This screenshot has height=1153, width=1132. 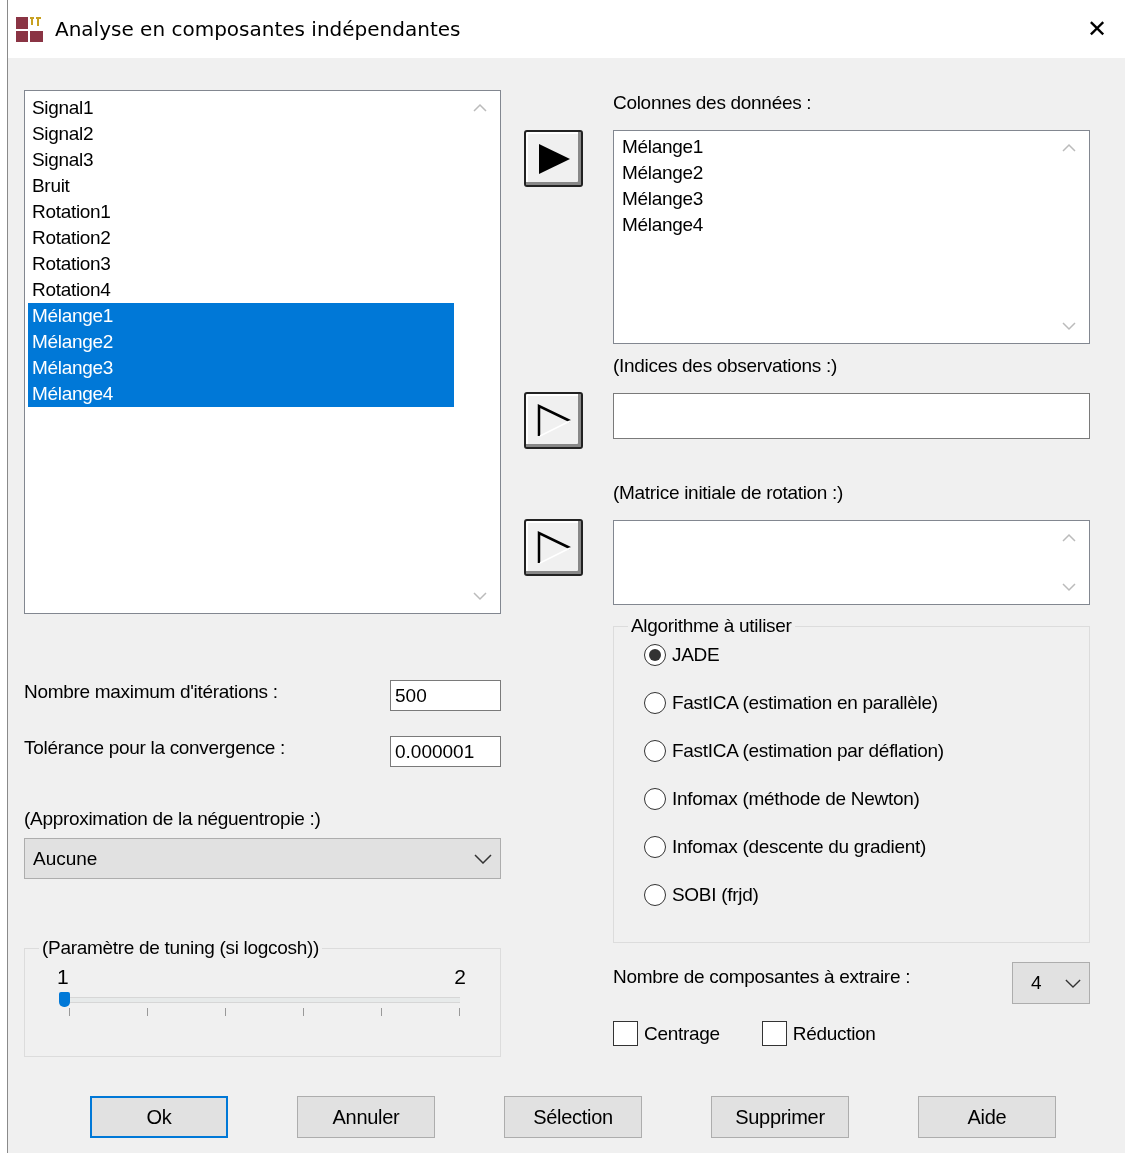 I want to click on slider-max-label: 2, so click(x=460, y=977).